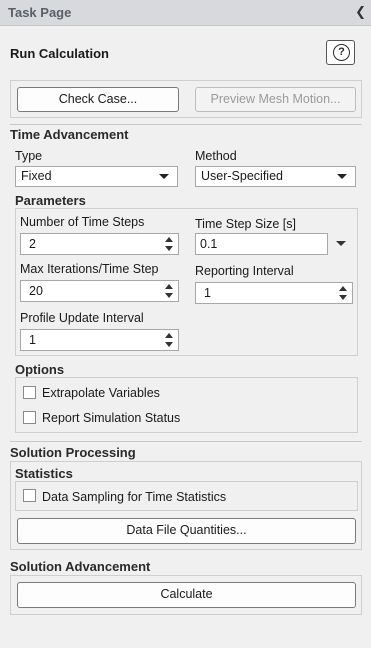  I want to click on time-step-size-dropdown-icon, so click(341, 243).